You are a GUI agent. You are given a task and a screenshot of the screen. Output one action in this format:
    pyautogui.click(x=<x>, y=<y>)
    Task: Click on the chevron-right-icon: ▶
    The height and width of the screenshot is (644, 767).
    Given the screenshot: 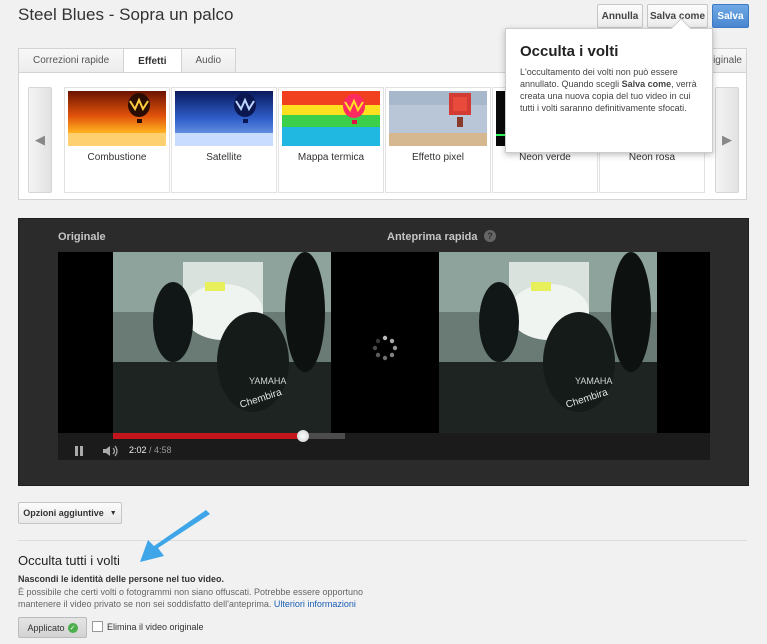 What is the action you would take?
    pyautogui.click(x=727, y=139)
    